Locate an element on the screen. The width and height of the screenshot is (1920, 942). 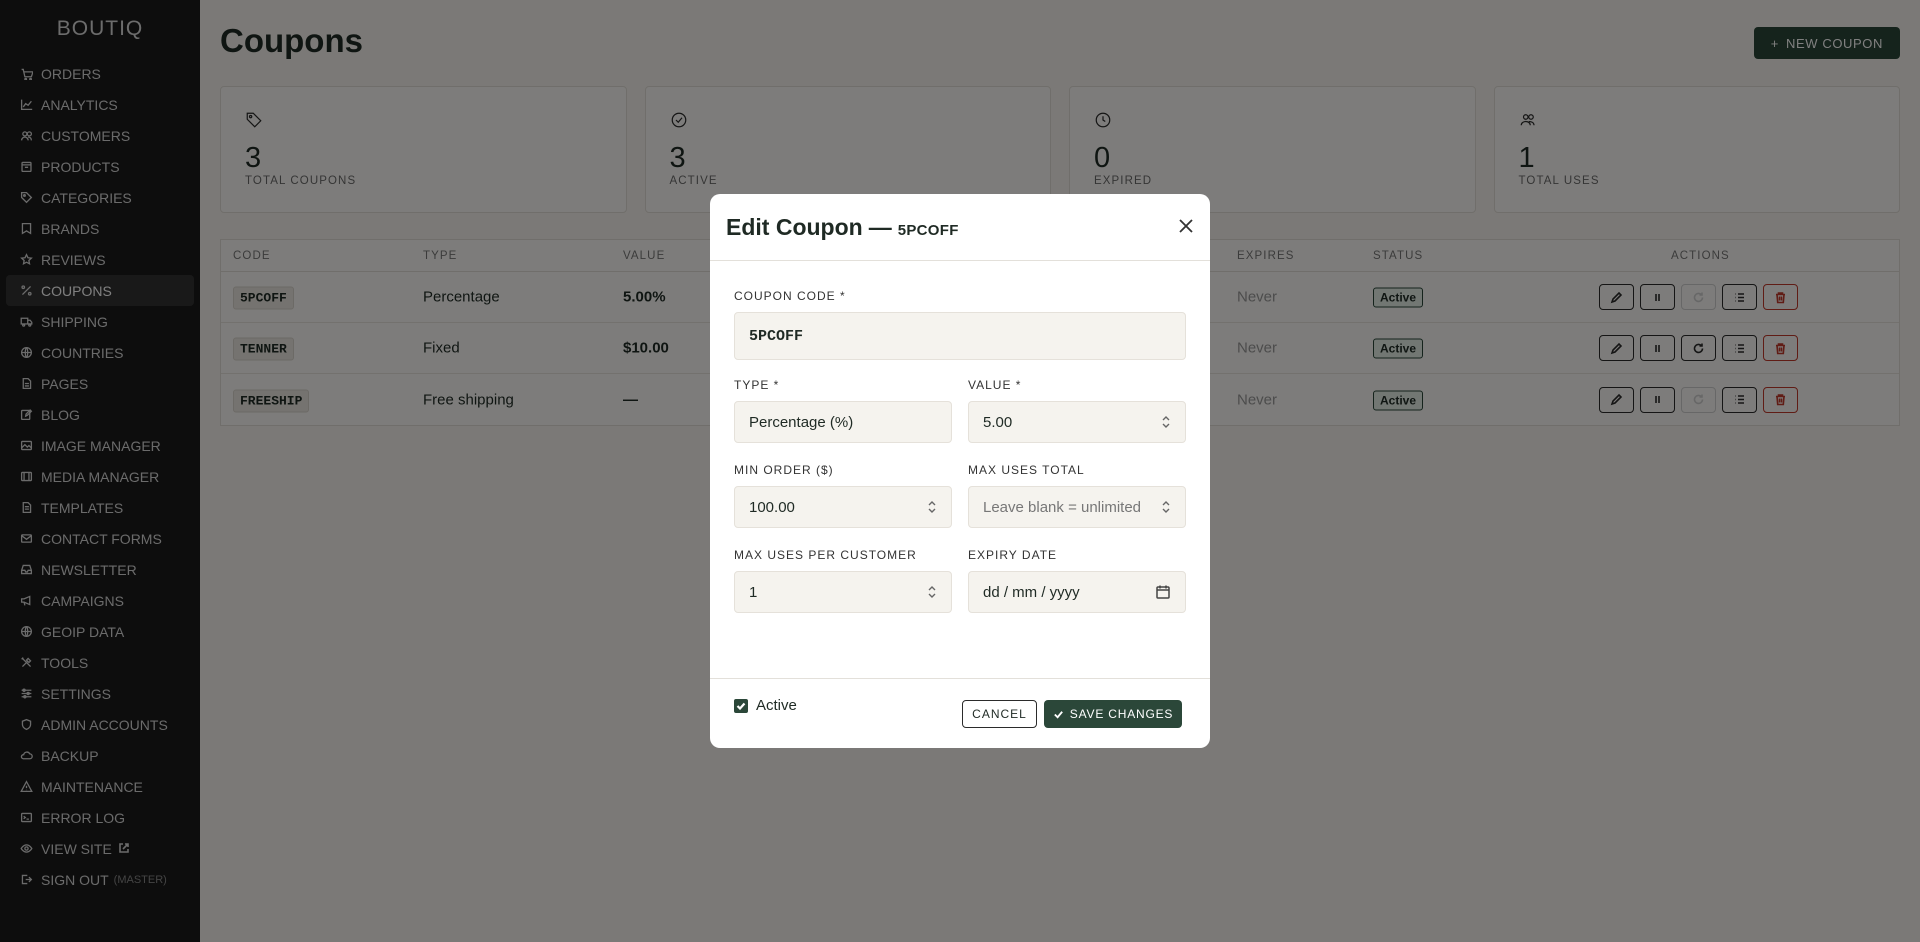
type-select-value: Percentage (%) is located at coordinates (801, 422).